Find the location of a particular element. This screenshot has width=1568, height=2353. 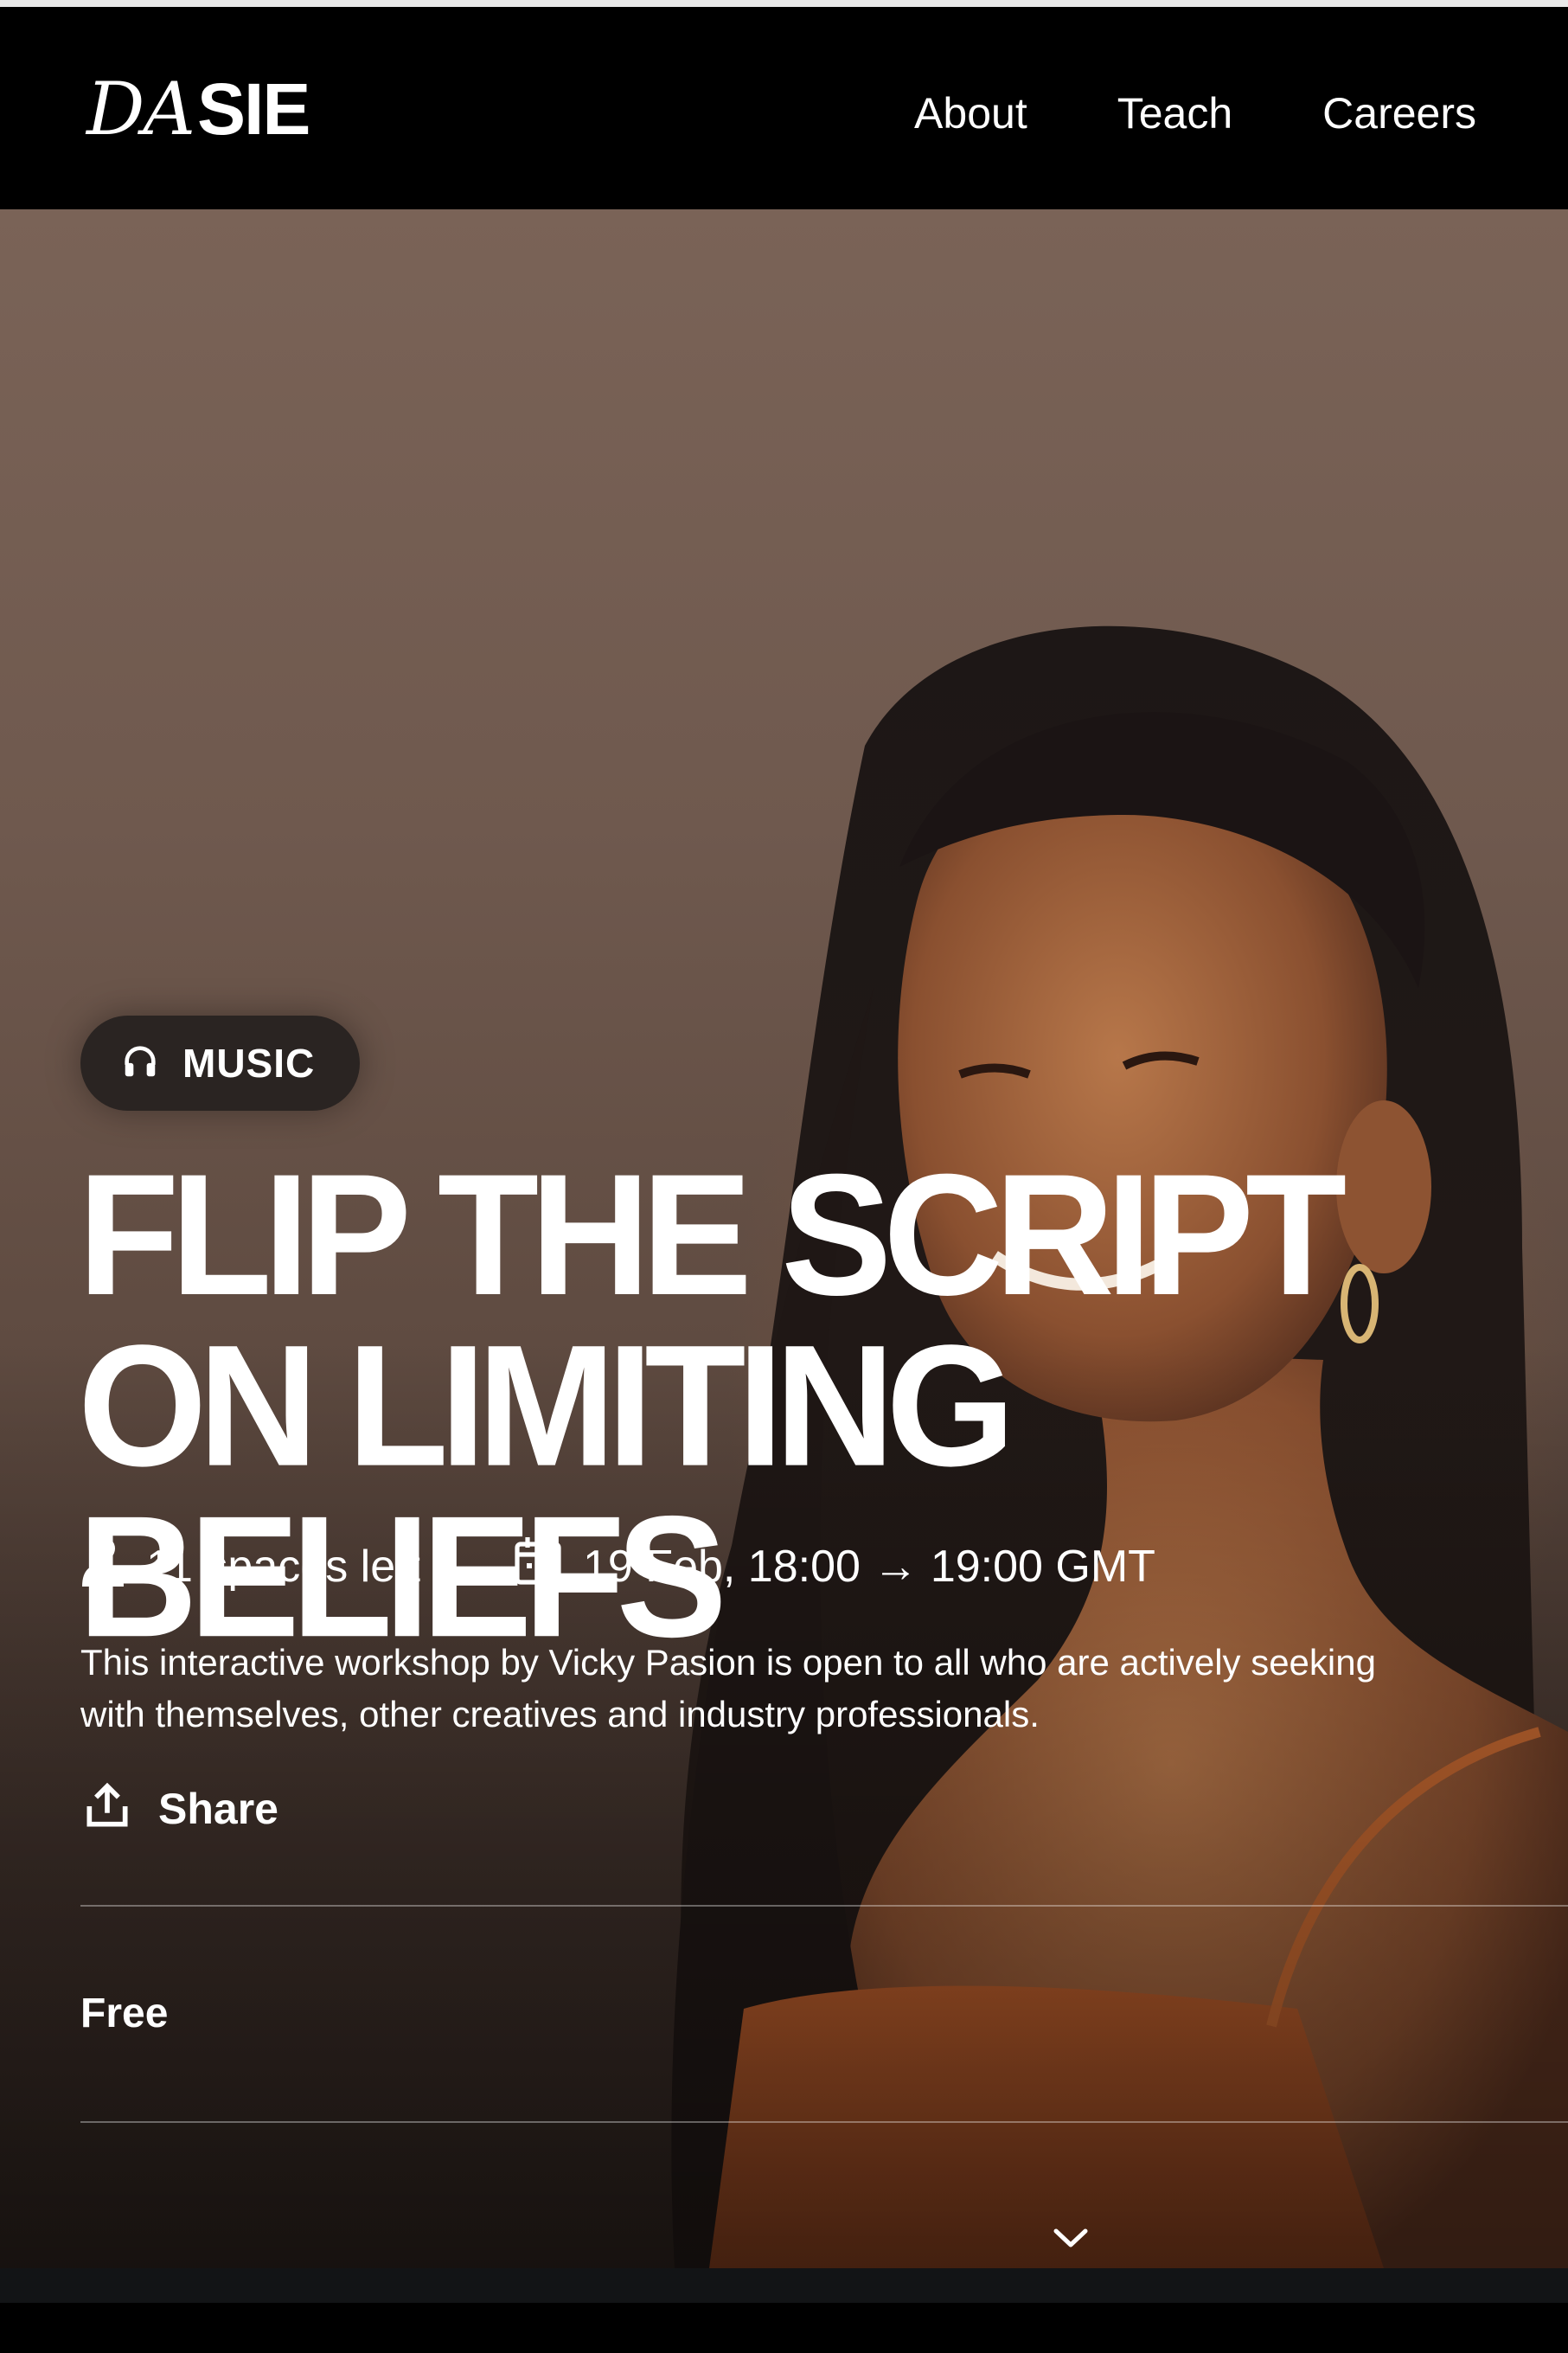

user-icon is located at coordinates (102, 1567).